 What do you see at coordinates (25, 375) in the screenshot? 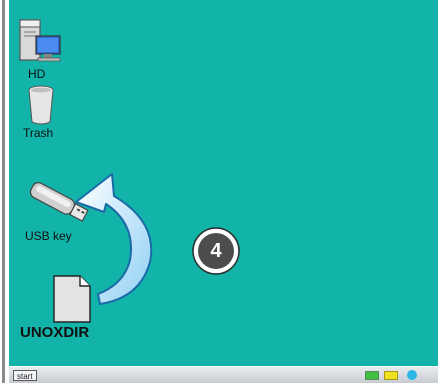
I see `start-button: start` at bounding box center [25, 375].